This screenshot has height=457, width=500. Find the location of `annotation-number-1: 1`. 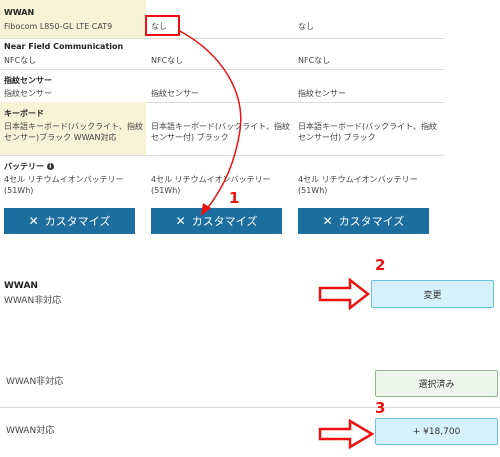

annotation-number-1: 1 is located at coordinates (234, 198).